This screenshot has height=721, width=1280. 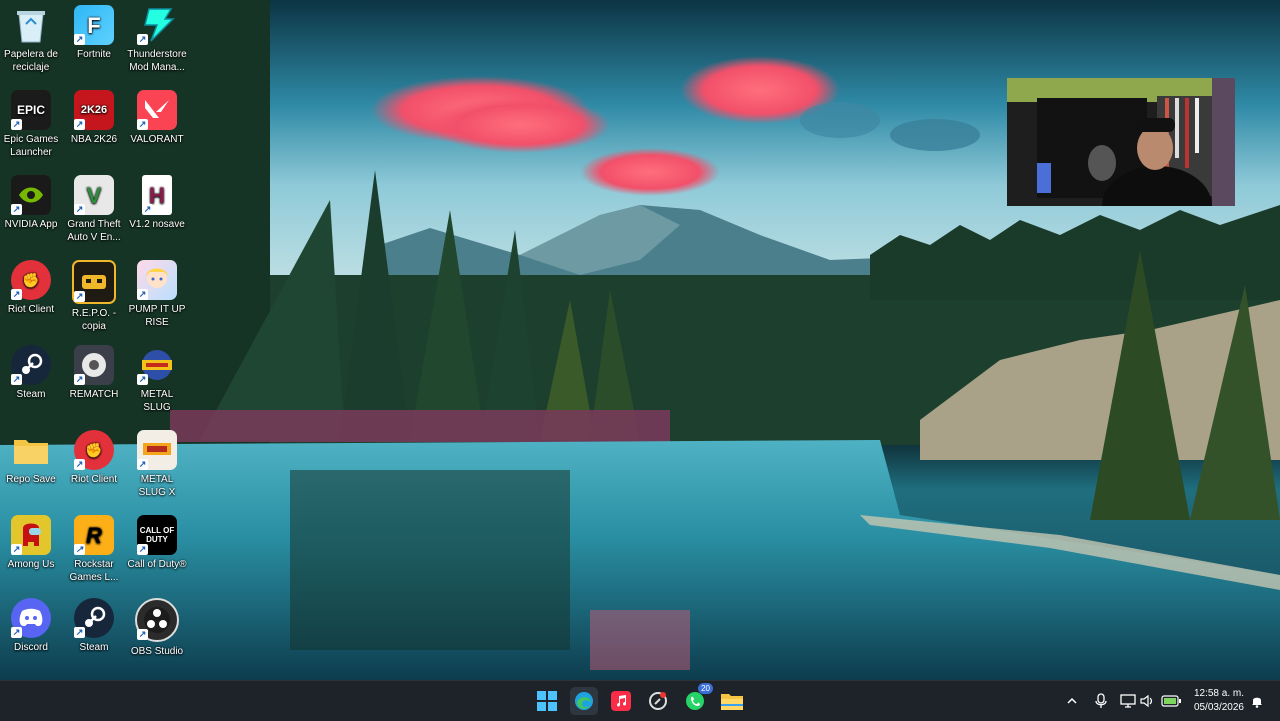 I want to click on thunderstore-icon: ↗, so click(x=157, y=25).